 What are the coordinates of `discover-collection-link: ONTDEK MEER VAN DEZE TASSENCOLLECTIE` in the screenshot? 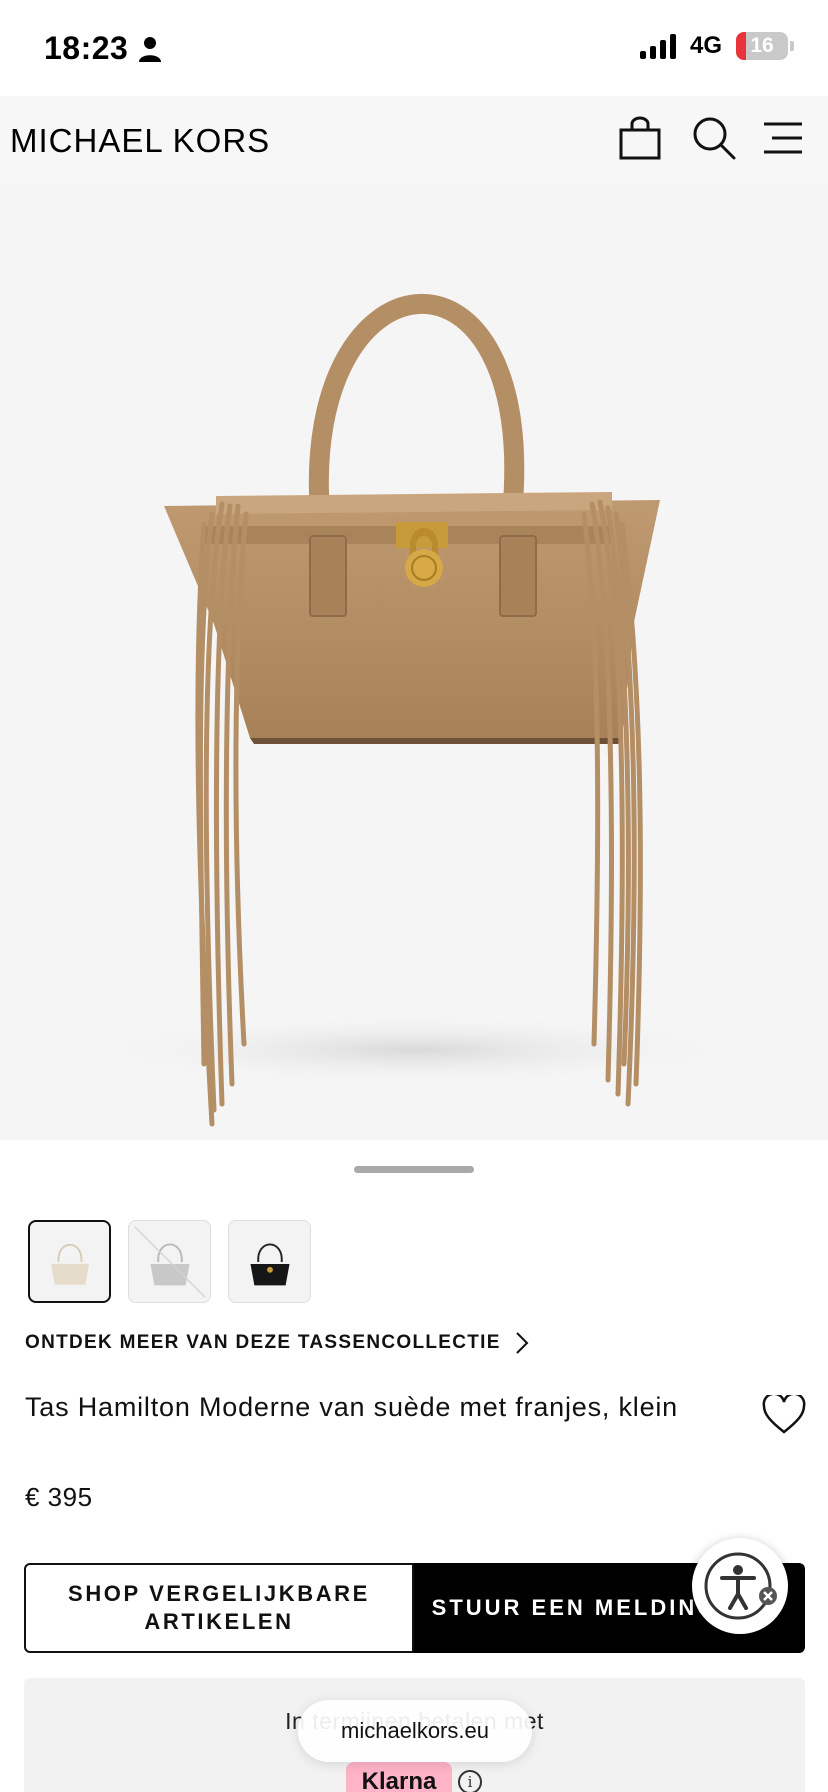 It's located at (277, 1343).